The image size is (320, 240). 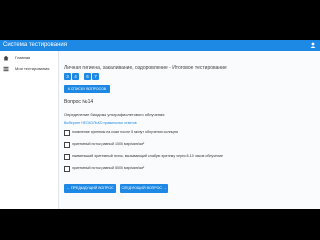 What do you see at coordinates (67, 76) in the screenshot?
I see `question-number-button: 3` at bounding box center [67, 76].